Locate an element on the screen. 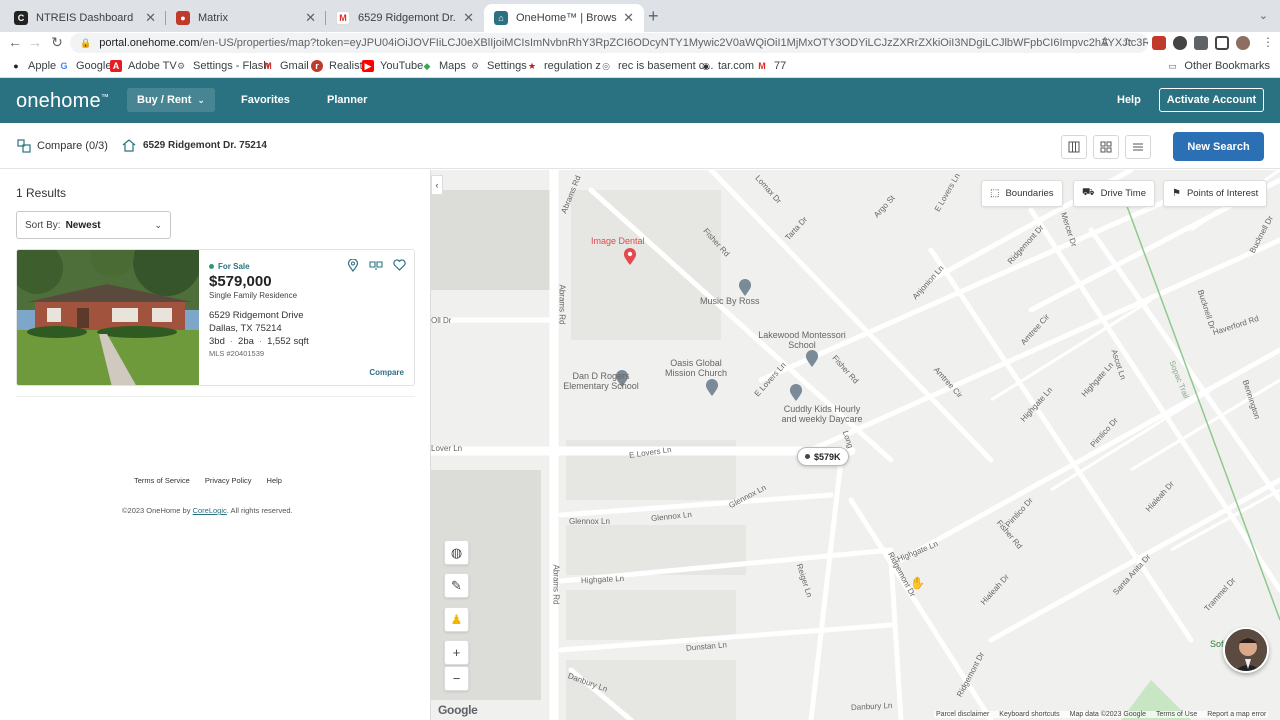 The height and width of the screenshot is (720, 1280). bookmark-maps: ◆ Maps is located at coordinates (443, 66).